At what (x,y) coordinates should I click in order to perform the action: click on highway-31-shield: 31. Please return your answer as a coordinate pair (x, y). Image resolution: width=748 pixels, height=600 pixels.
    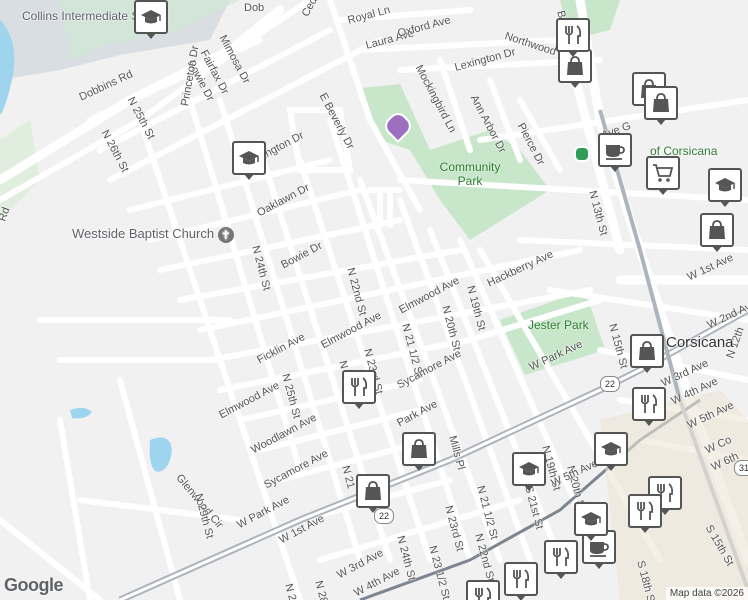
    Looking at the image, I should click on (741, 468).